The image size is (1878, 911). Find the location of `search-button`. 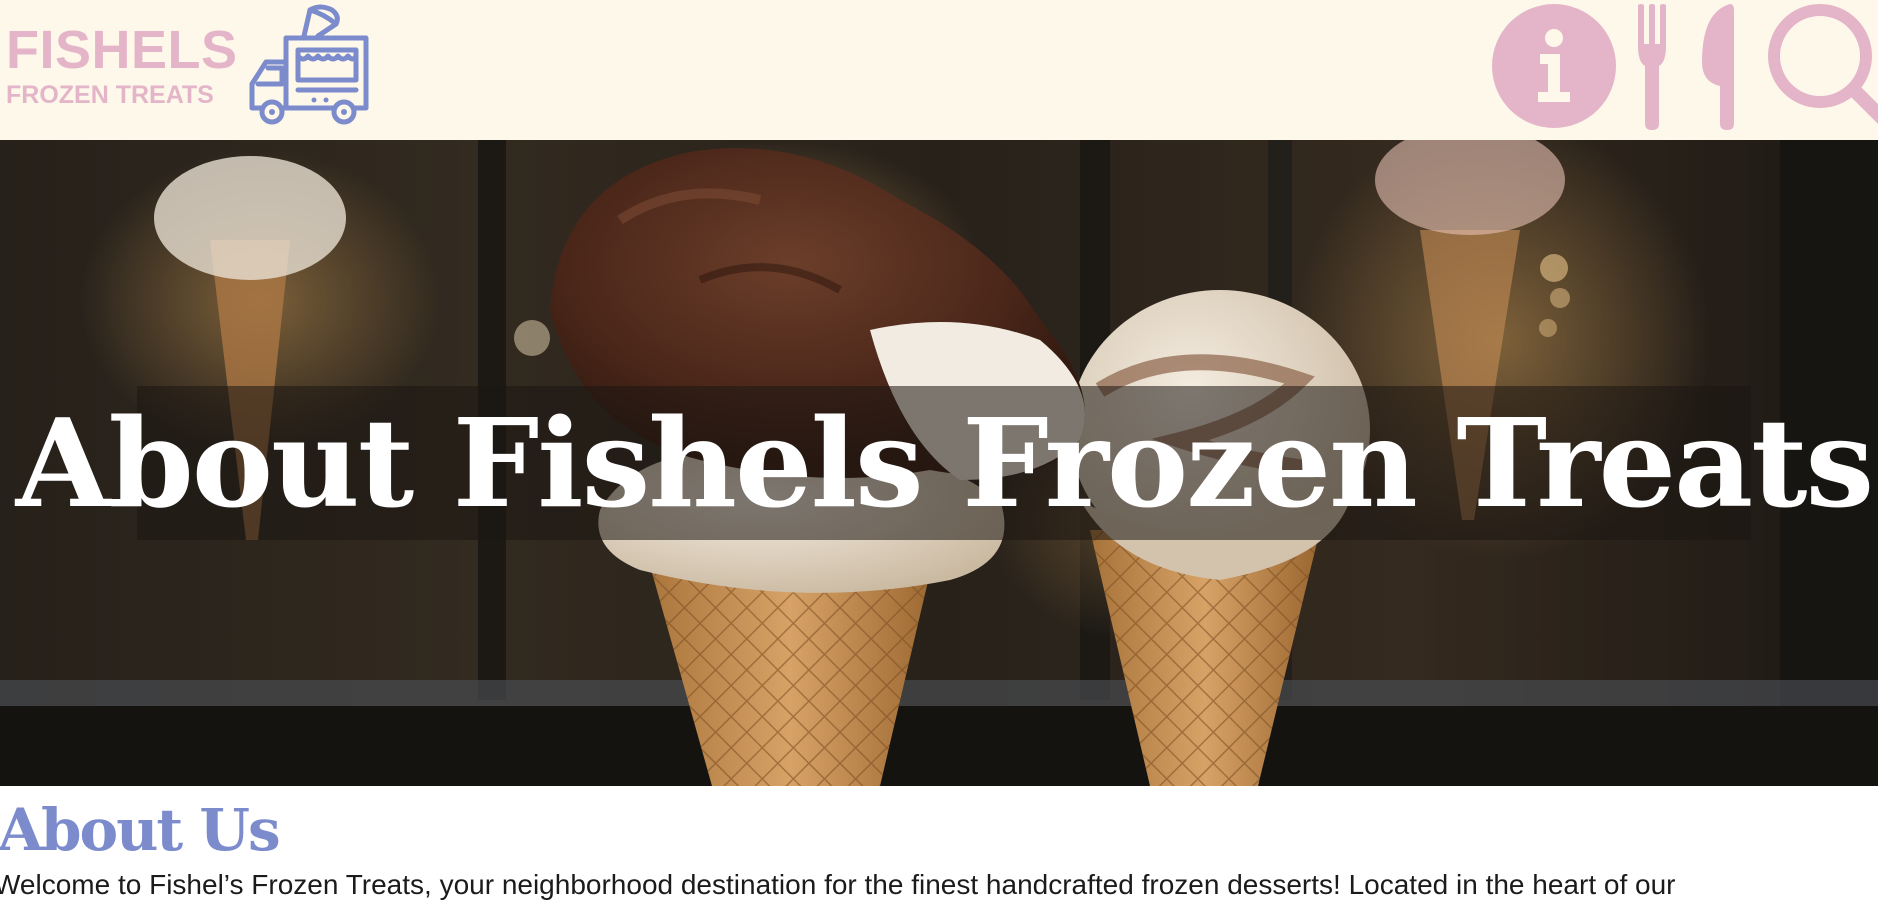

search-button is located at coordinates (1818, 65).